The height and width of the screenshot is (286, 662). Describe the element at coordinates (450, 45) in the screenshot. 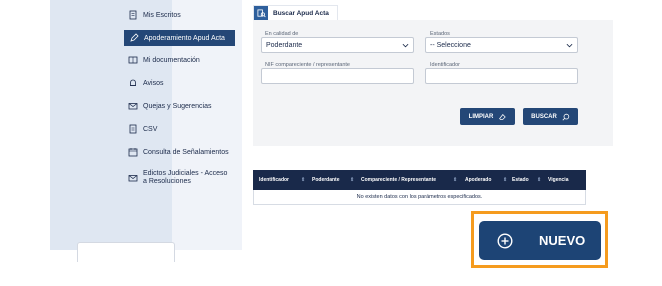

I see `estados-value: -- Seleccione` at that location.